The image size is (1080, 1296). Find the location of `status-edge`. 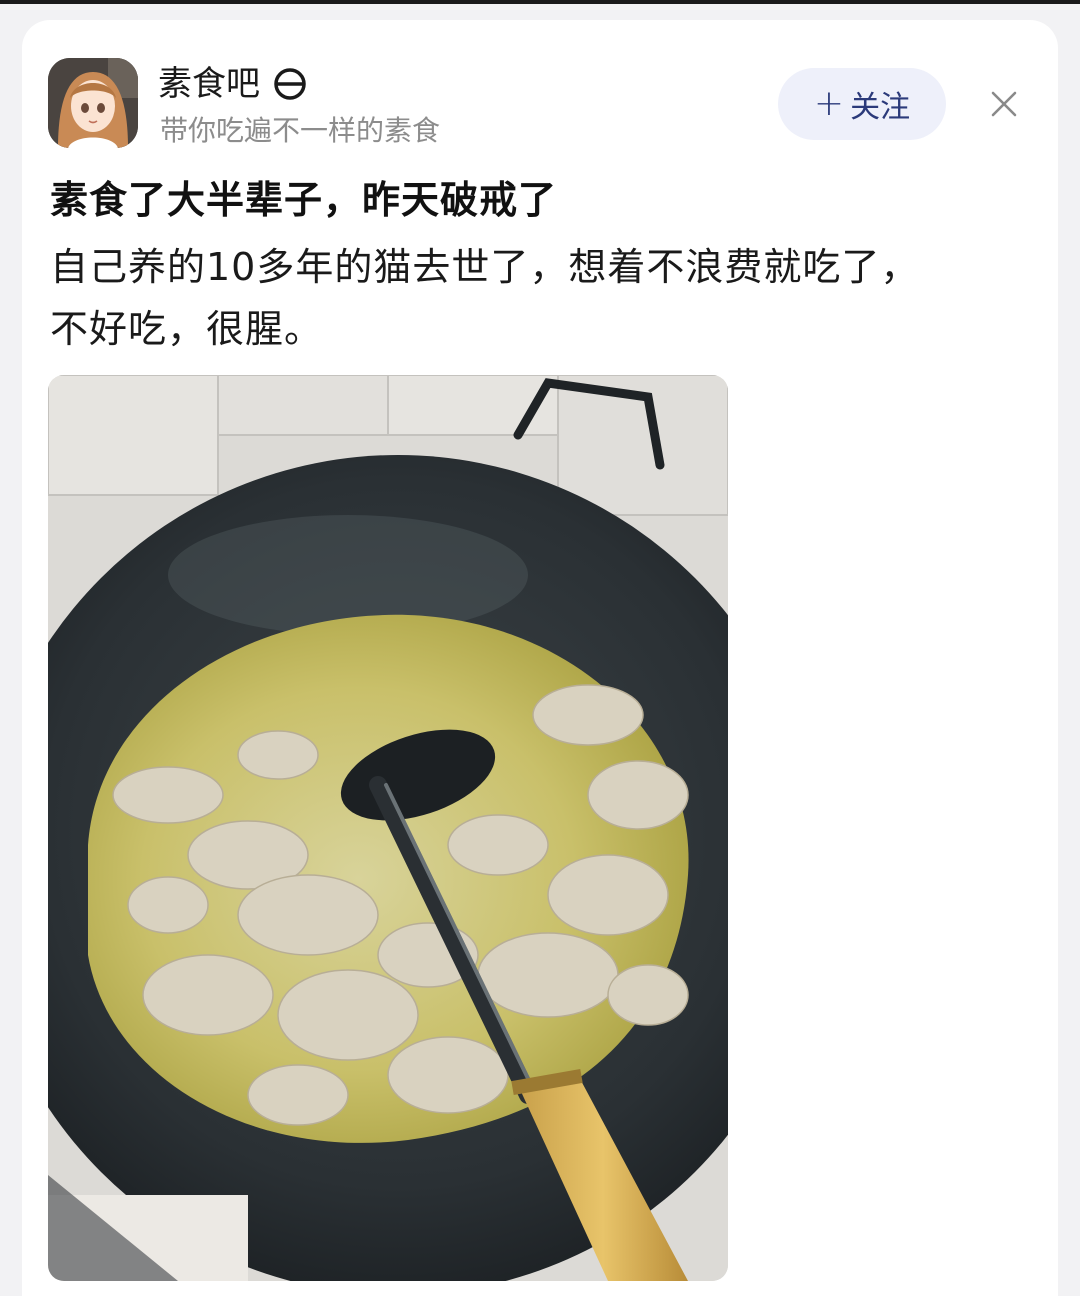

status-edge is located at coordinates (540, 2).